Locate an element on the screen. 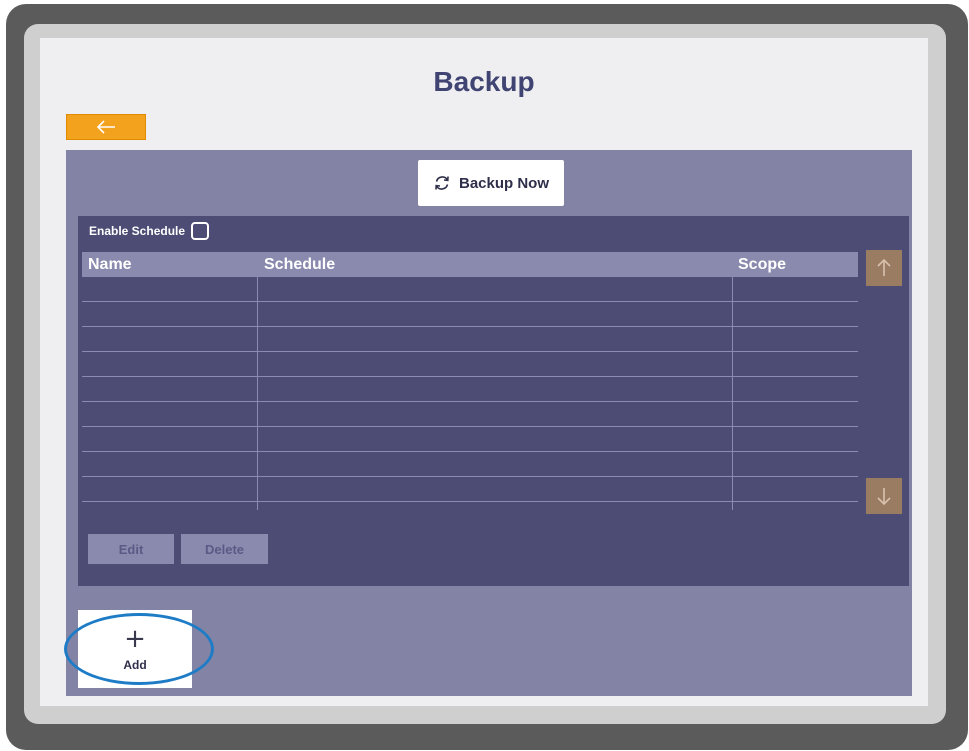 Image resolution: width=969 pixels, height=751 pixels. edit-button: Edit is located at coordinates (131, 549).